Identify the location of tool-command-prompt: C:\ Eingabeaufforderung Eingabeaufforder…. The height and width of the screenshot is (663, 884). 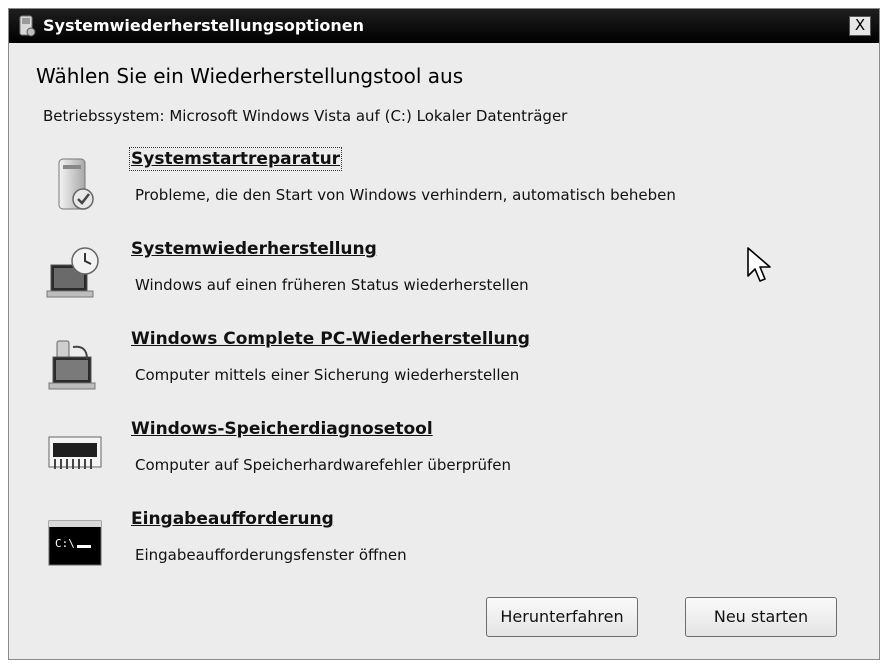
(439, 547).